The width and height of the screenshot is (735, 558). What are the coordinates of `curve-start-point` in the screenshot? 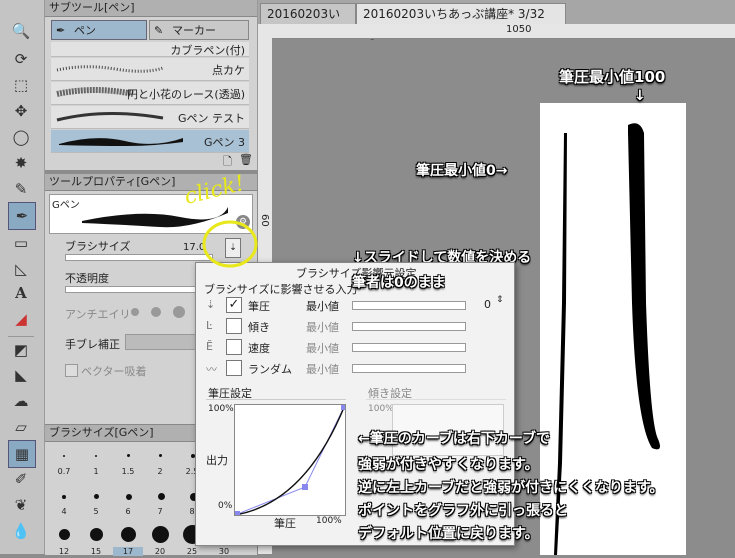 It's located at (237, 513).